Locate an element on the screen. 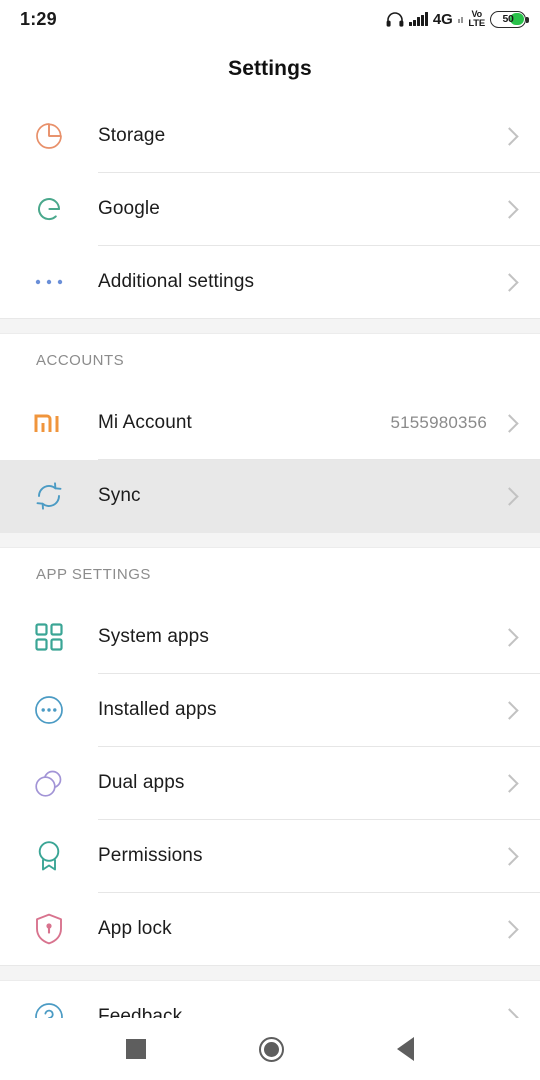 The image size is (540, 1080). status-bar-icons: 4G Vo LTE 50 is located at coordinates (457, 19).